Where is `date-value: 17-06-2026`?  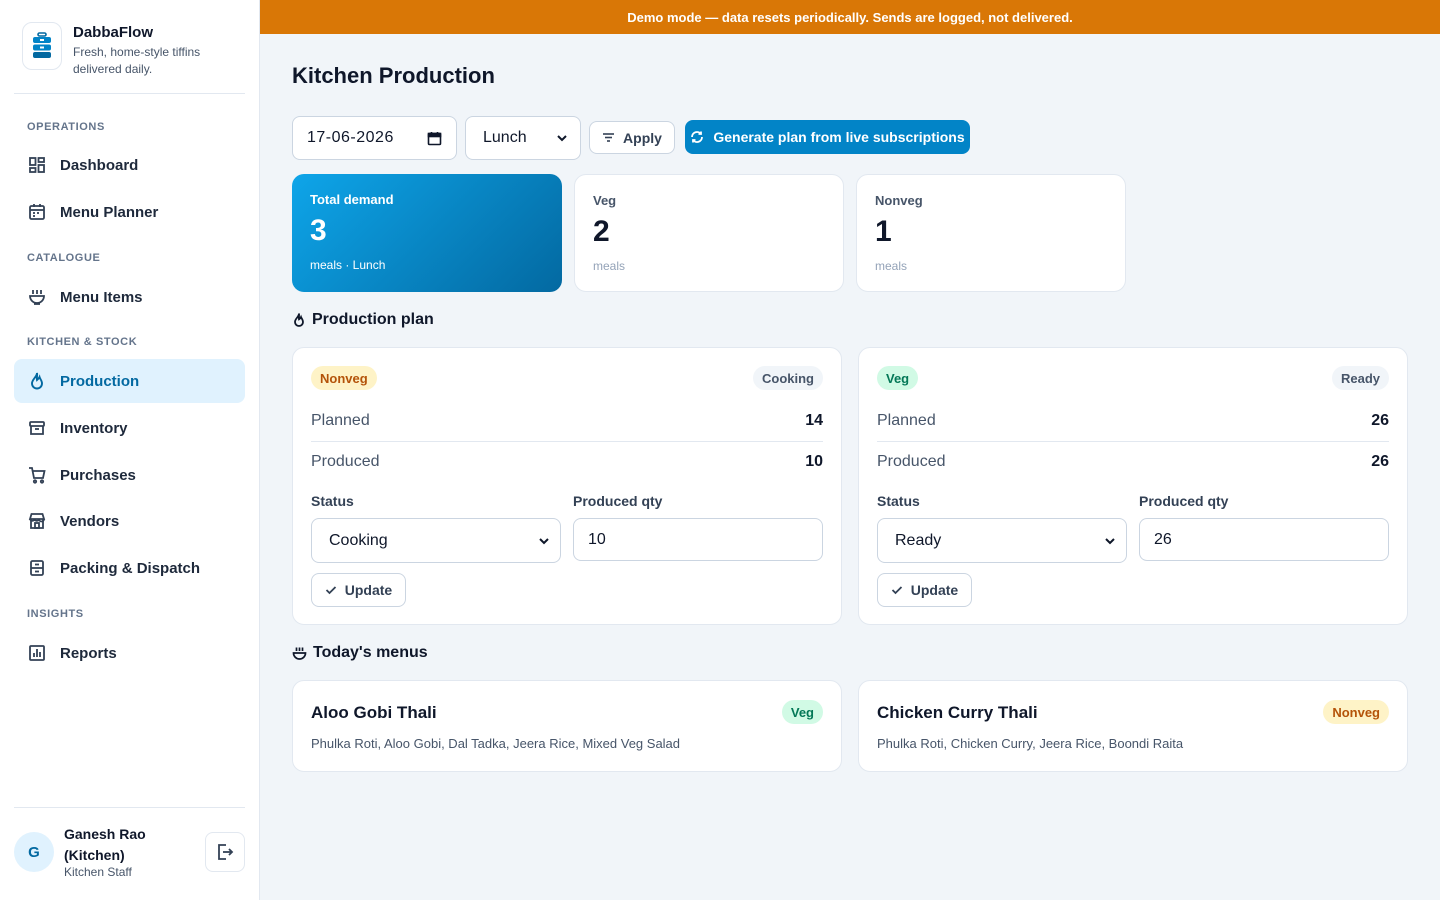 date-value: 17-06-2026 is located at coordinates (350, 137).